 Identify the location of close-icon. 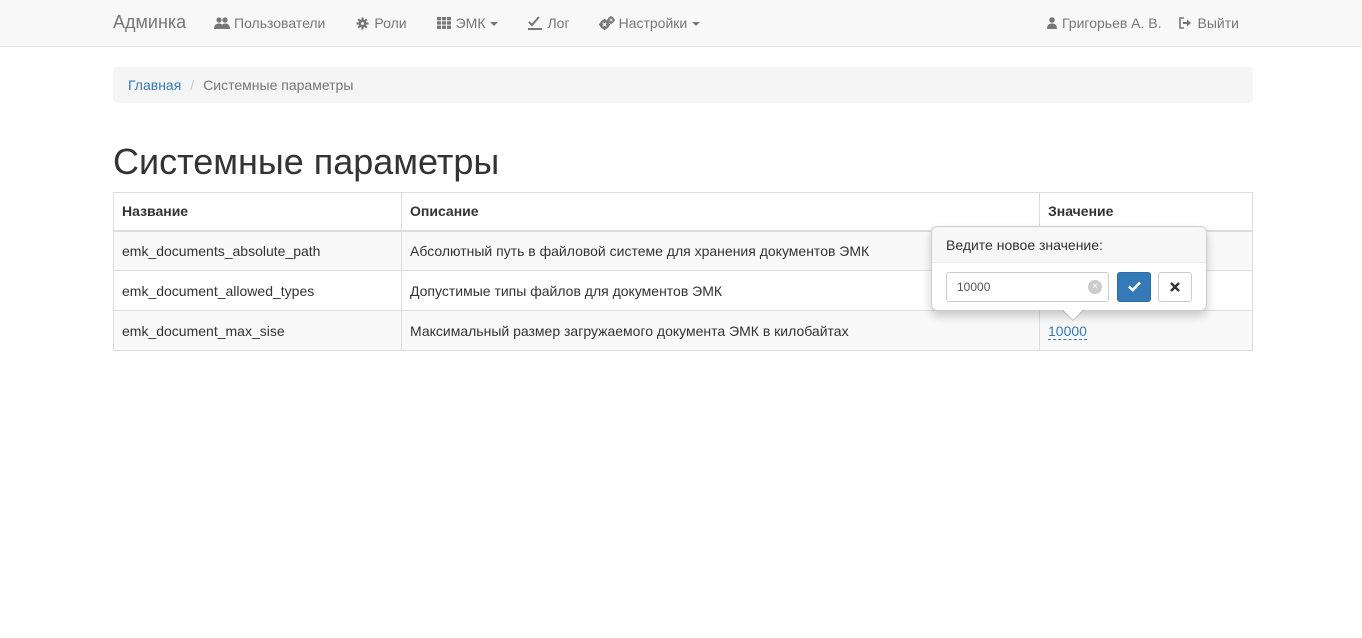
(1175, 287).